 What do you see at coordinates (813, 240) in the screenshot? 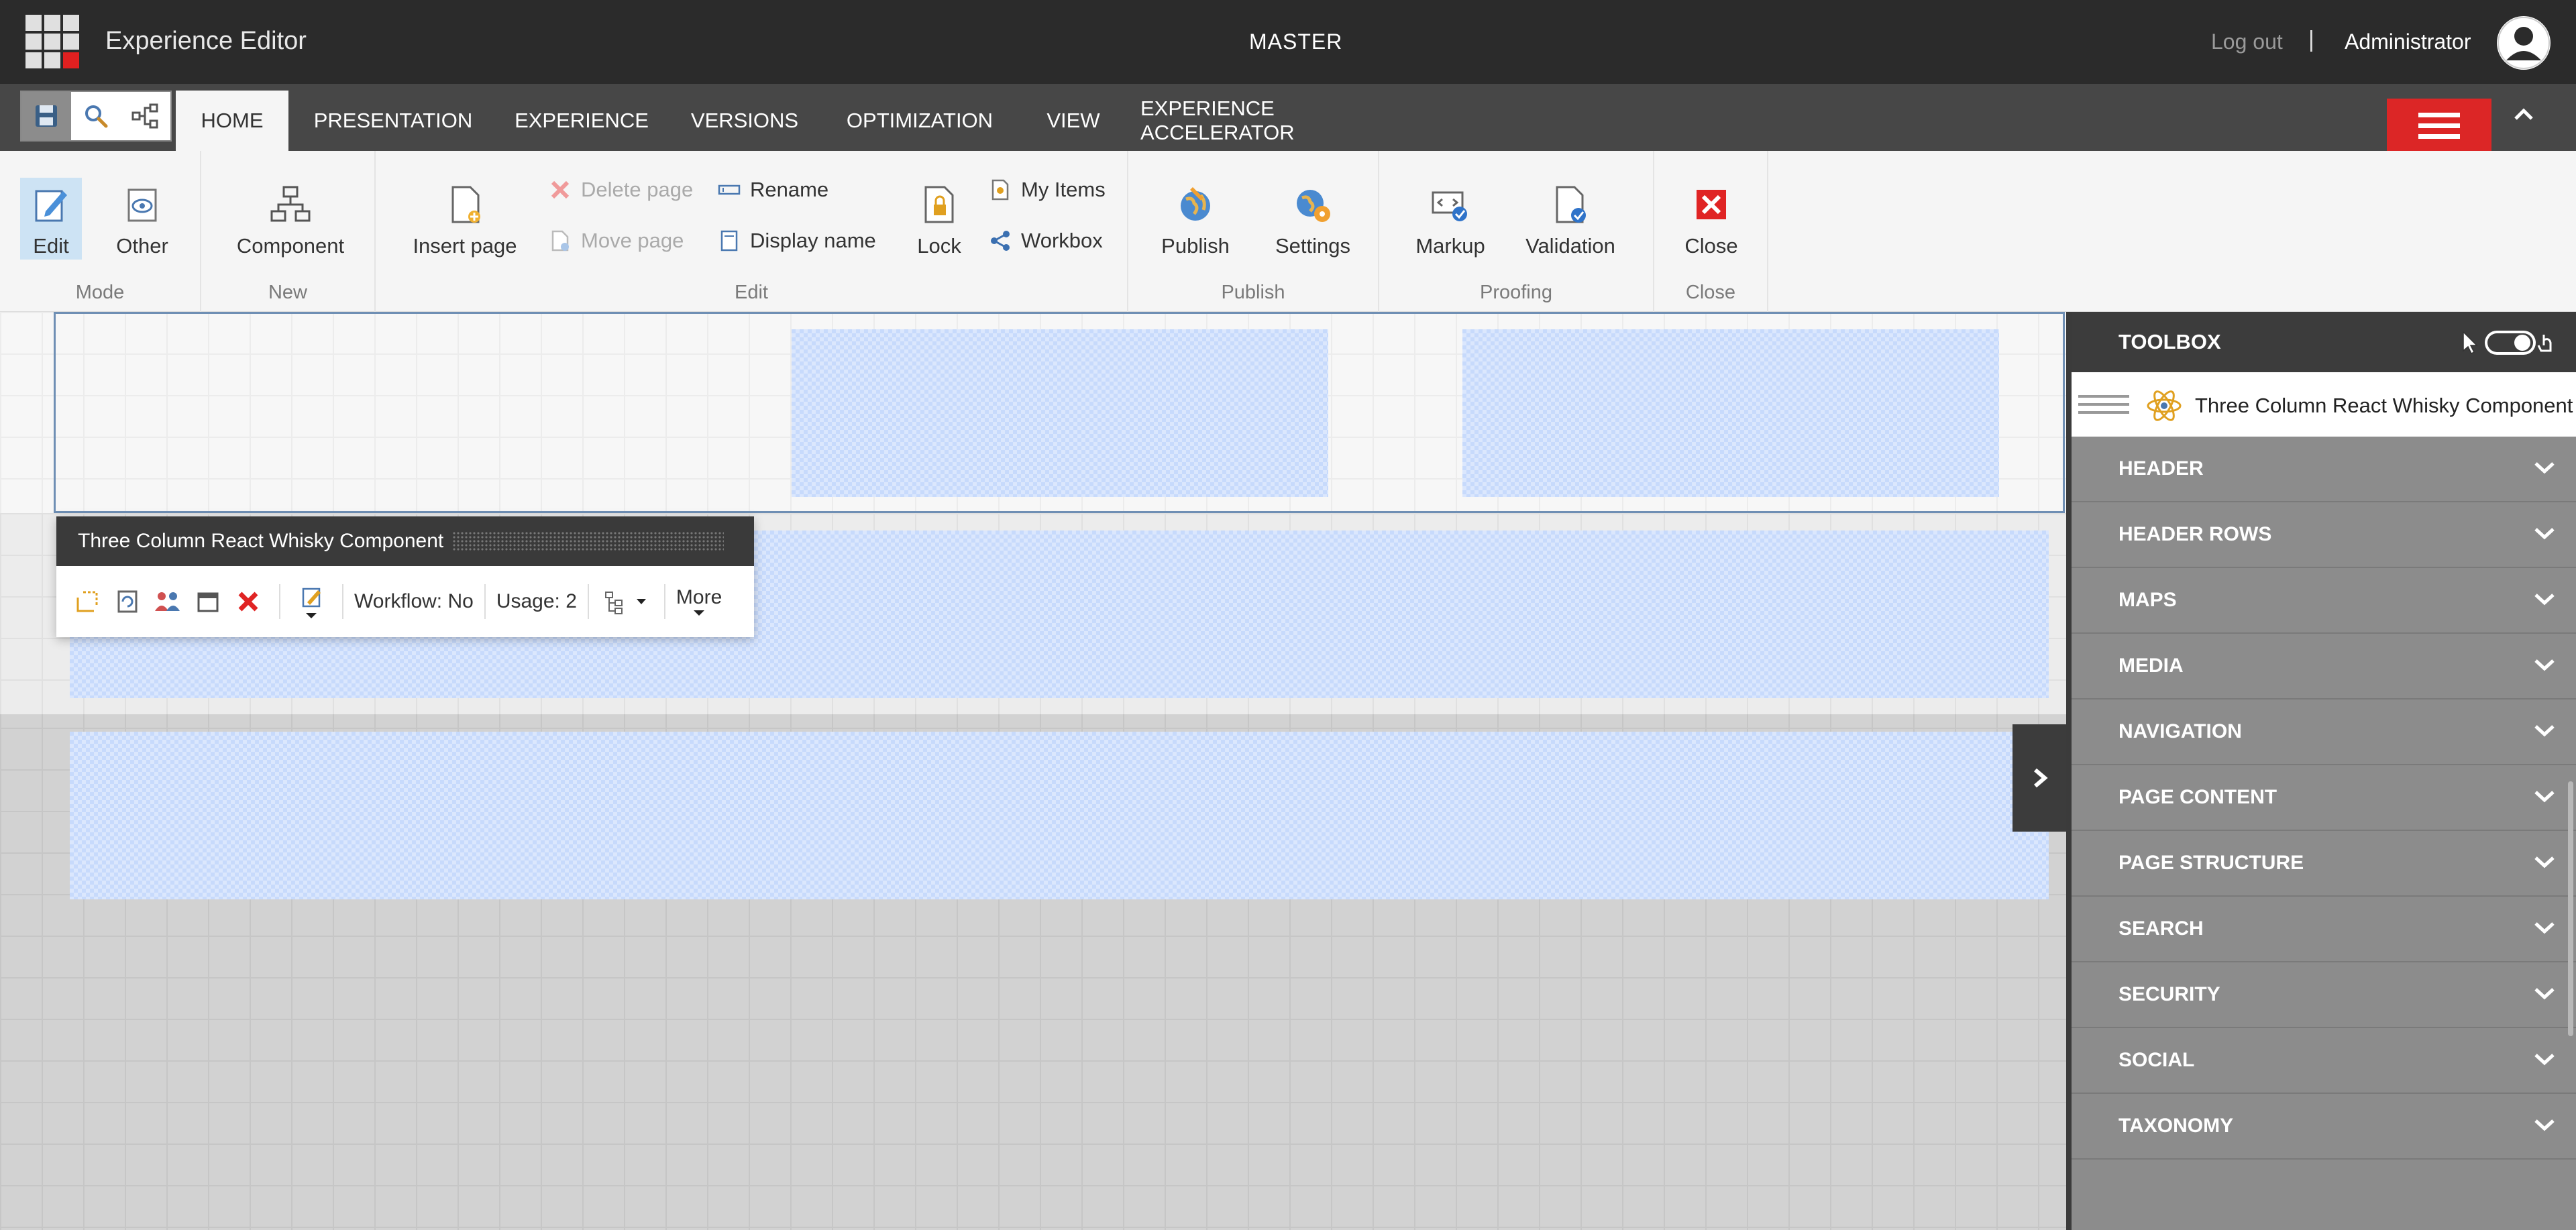
I see `display-name-label: Display name` at bounding box center [813, 240].